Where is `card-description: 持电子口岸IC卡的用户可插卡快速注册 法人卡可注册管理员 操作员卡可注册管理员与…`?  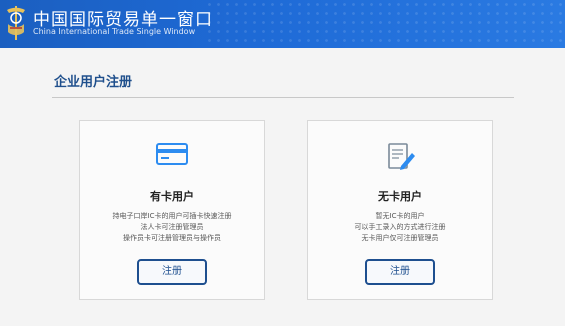
card-description: 持电子口岸IC卡的用户可插卡快速注册 法人卡可注册管理员 操作员卡可注册管理员与… is located at coordinates (172, 227).